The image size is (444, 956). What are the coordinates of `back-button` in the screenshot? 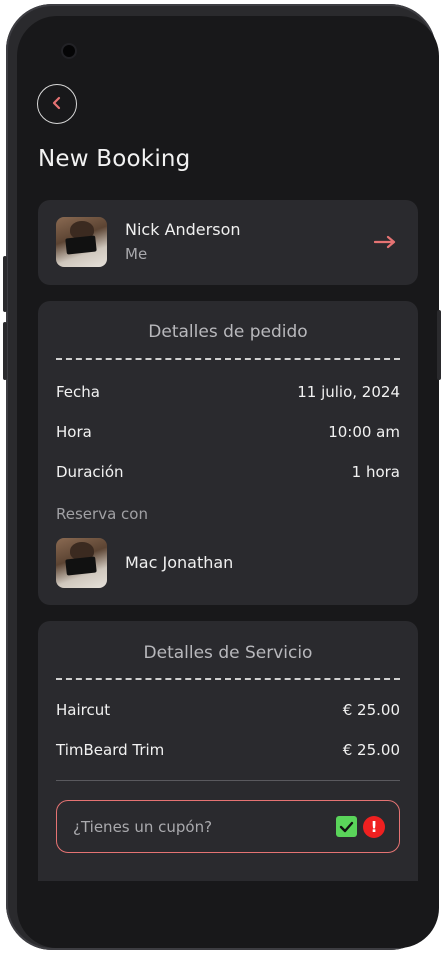 It's located at (57, 104).